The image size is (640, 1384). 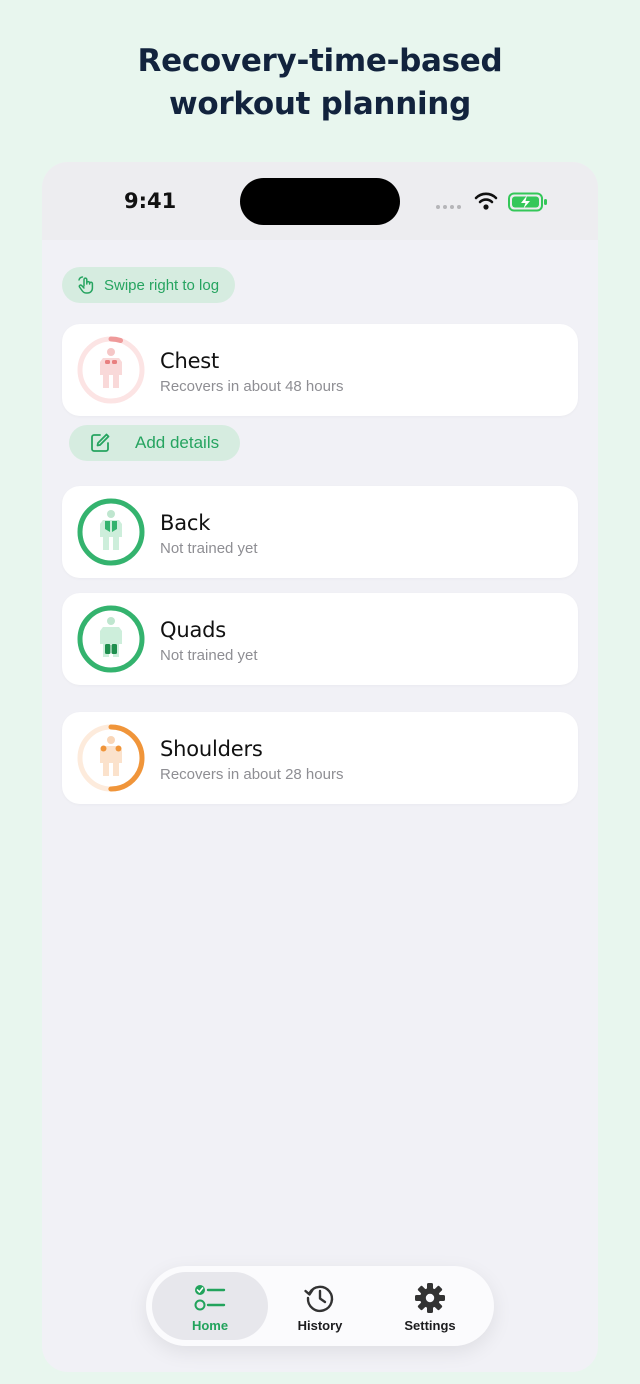 I want to click on status-bar: 9:41, so click(x=320, y=201).